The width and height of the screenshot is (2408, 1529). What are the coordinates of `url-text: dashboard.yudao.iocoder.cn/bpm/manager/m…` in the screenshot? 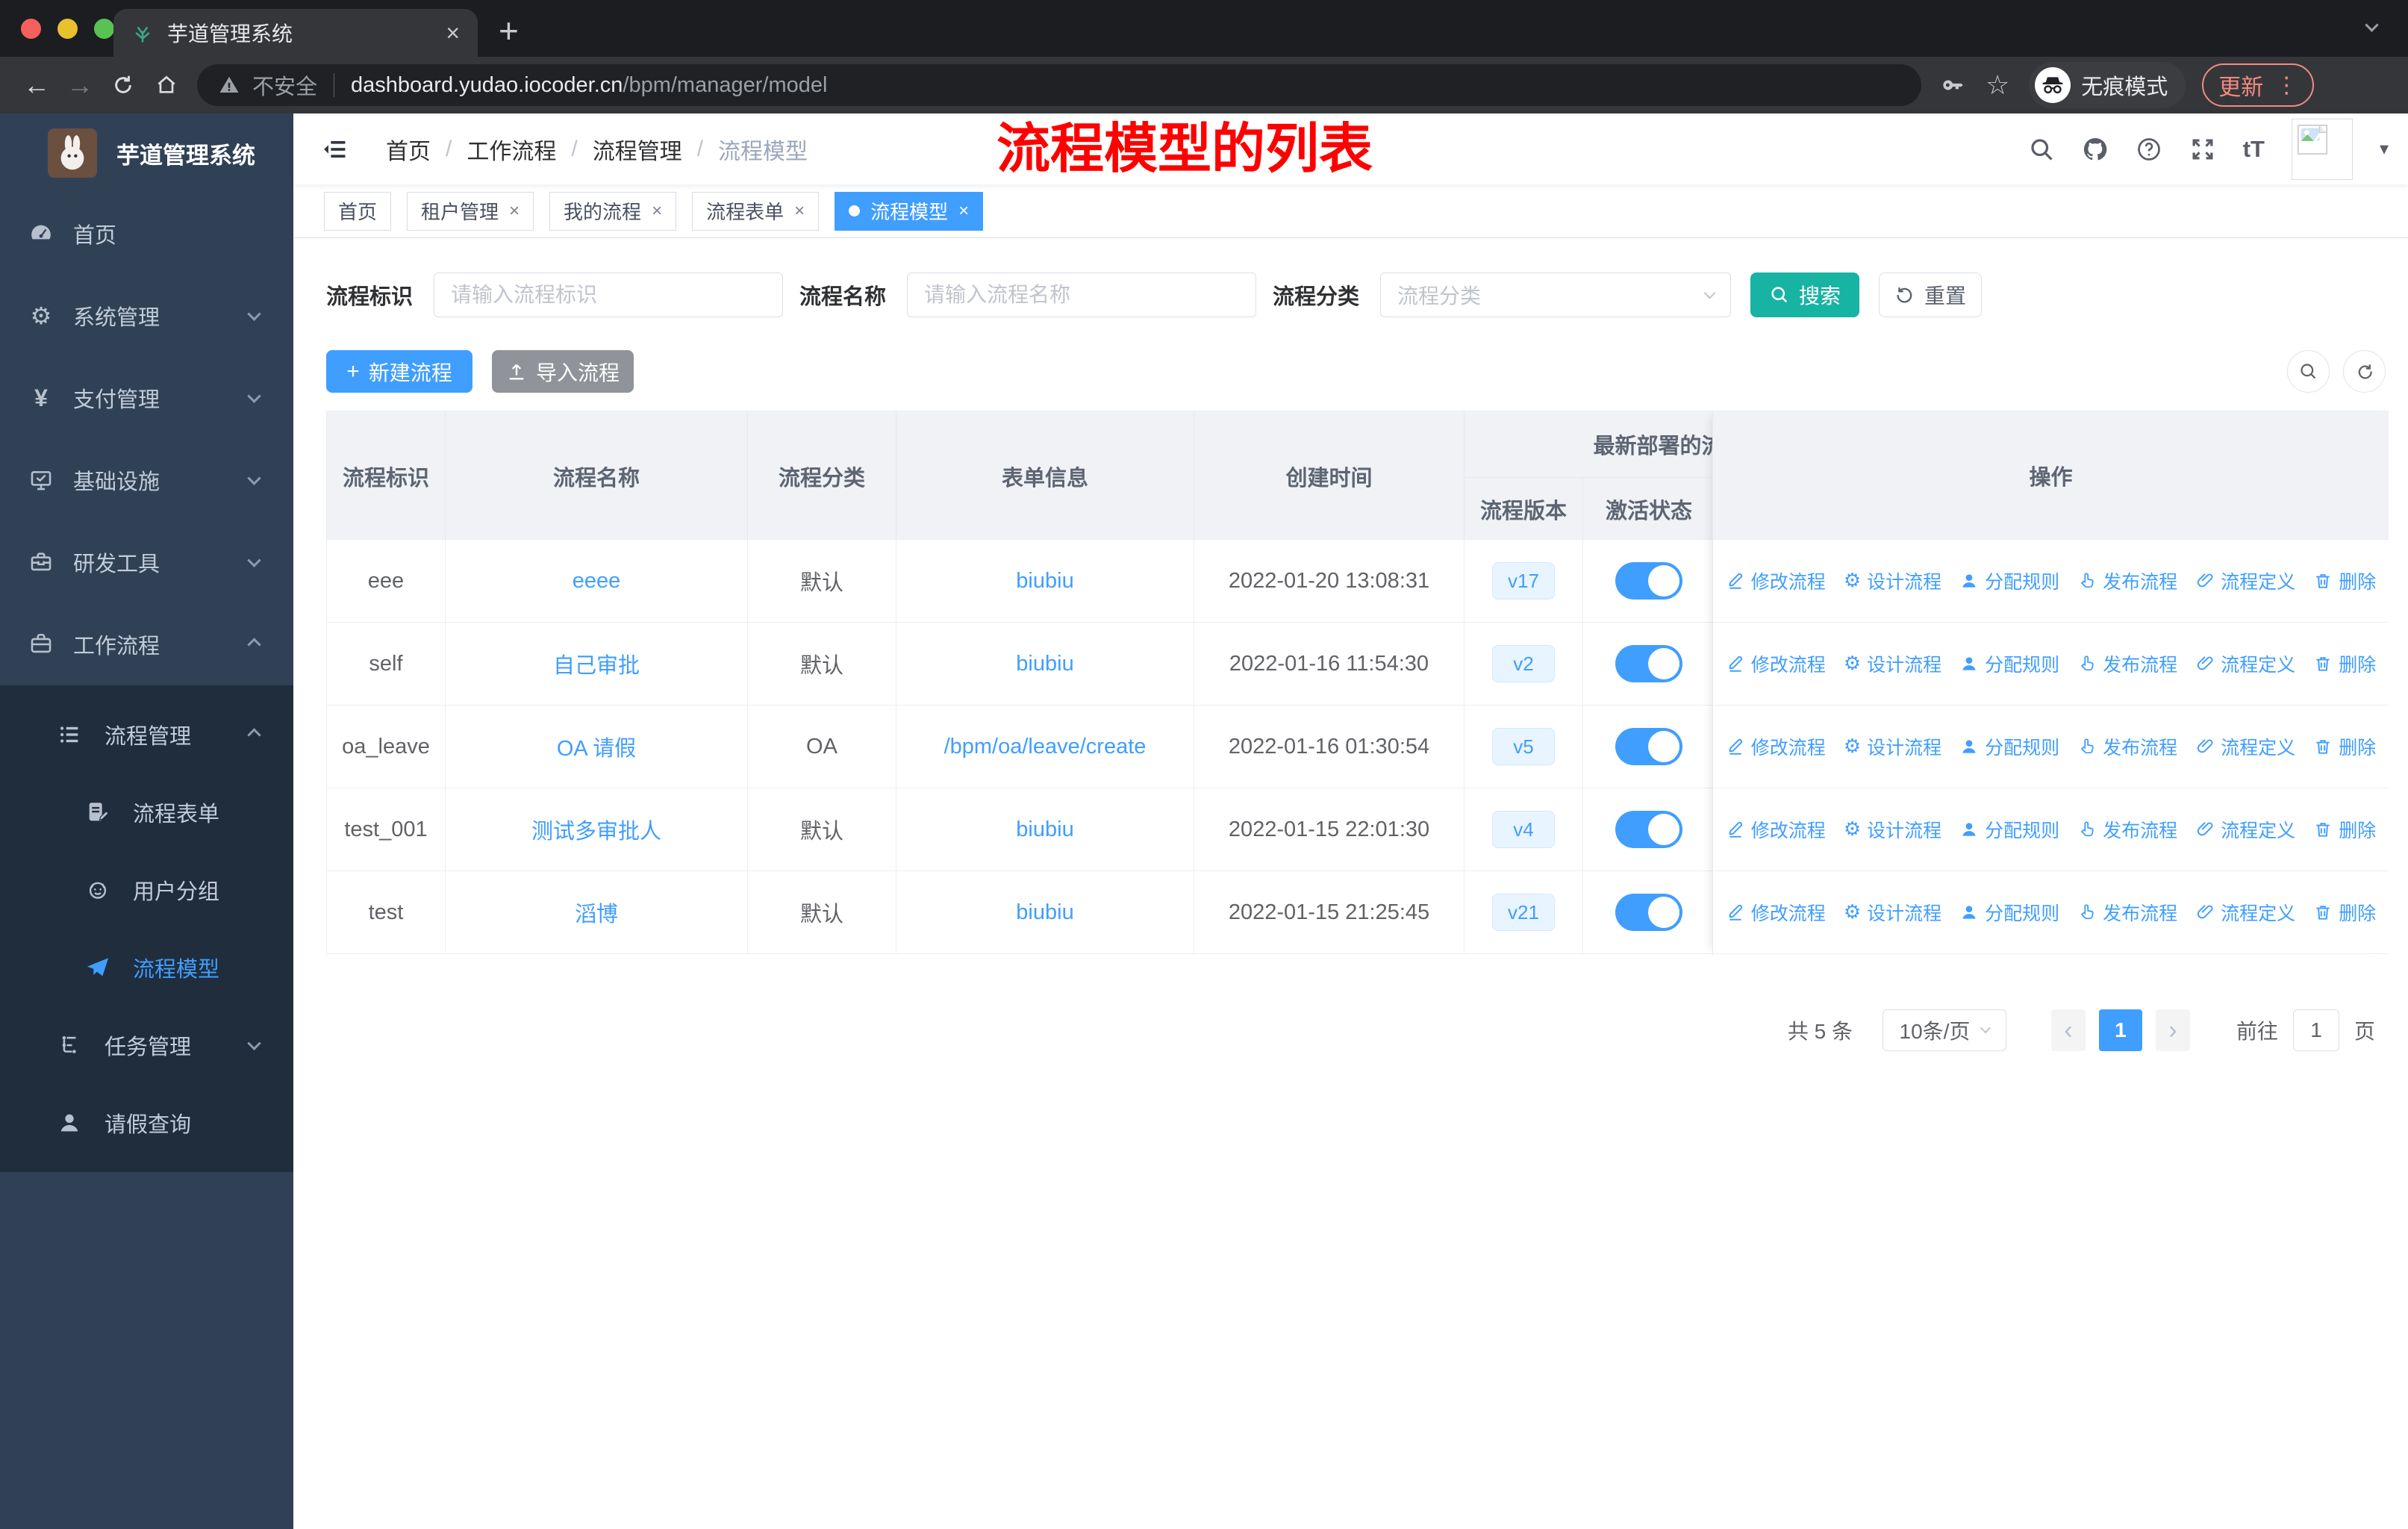 It's located at (589, 85).